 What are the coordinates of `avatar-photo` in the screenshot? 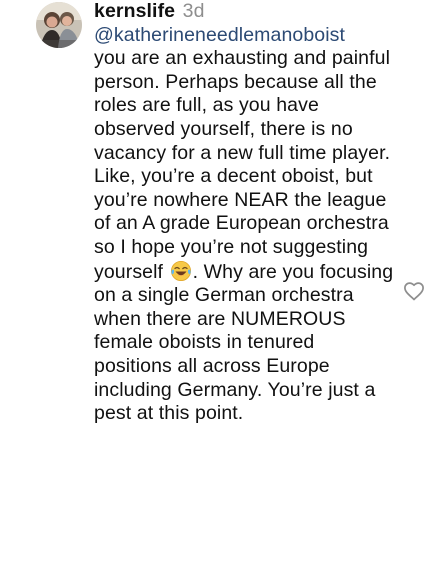 It's located at (59, 25).